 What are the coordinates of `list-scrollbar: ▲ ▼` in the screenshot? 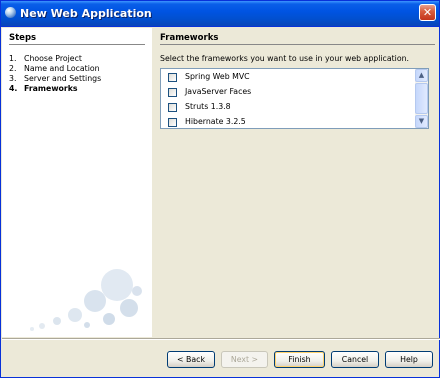 It's located at (421, 98).